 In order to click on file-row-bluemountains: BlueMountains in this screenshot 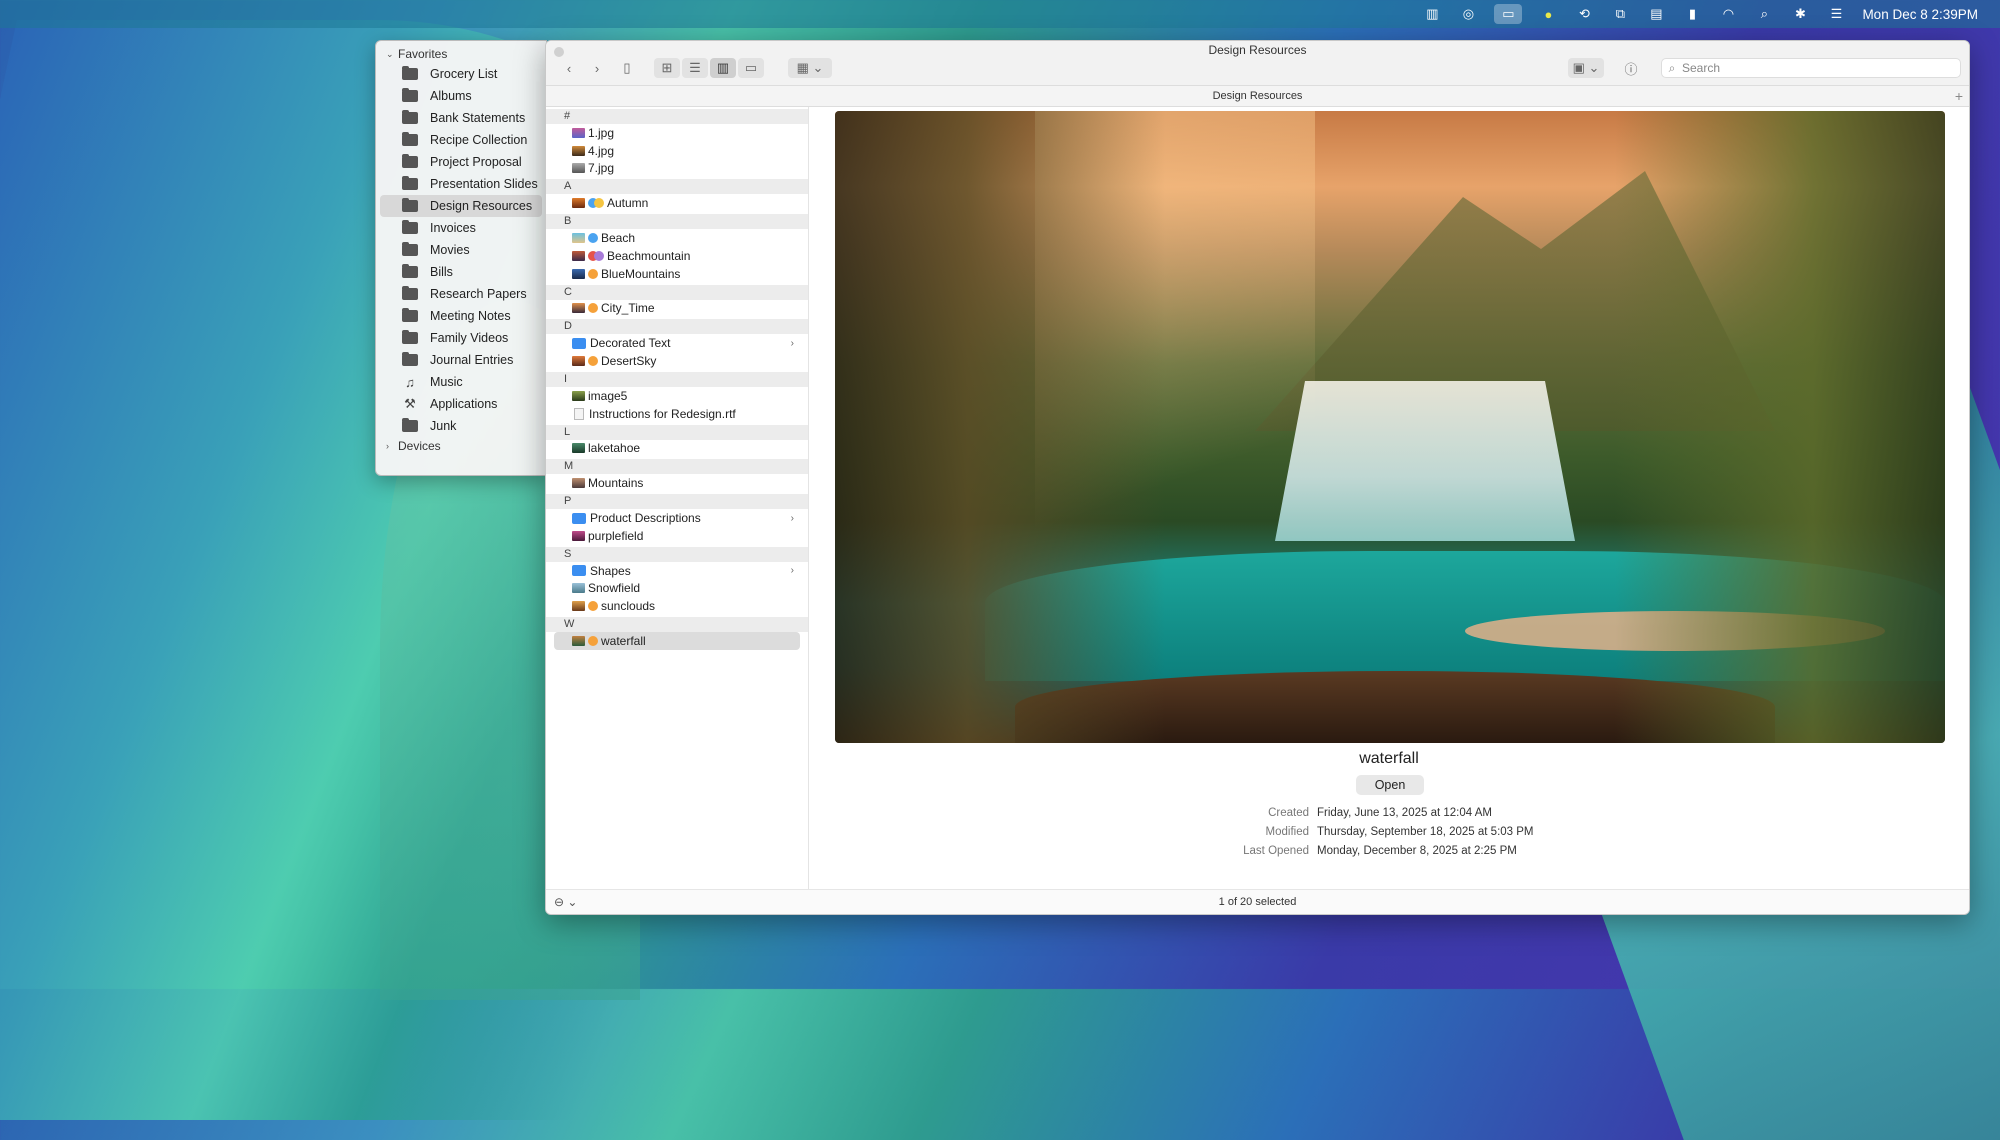, I will do `click(677, 274)`.